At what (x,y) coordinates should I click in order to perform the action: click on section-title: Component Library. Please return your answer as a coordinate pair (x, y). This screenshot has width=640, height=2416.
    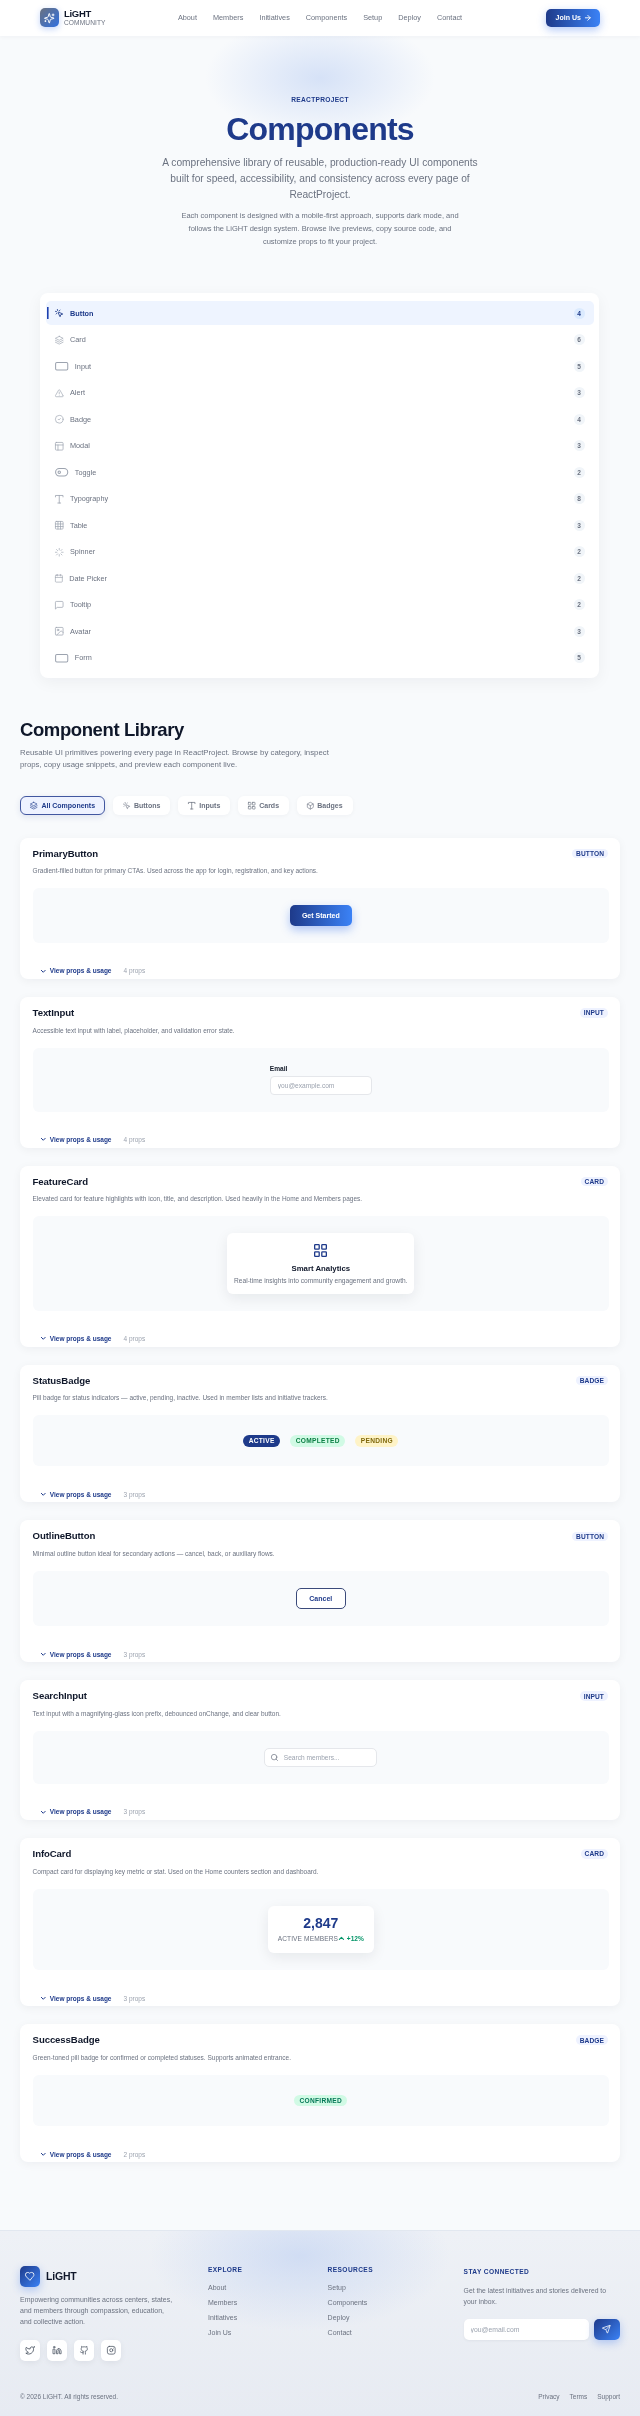
    Looking at the image, I should click on (102, 730).